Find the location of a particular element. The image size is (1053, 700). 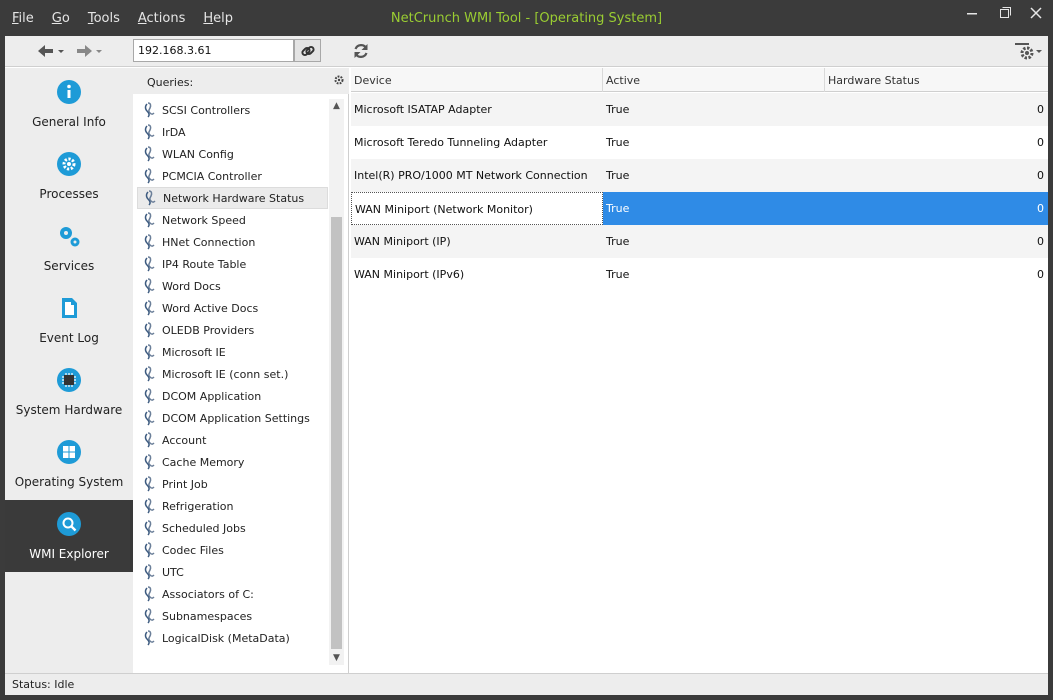

nav-operating-system: Operating System is located at coordinates (69, 464).